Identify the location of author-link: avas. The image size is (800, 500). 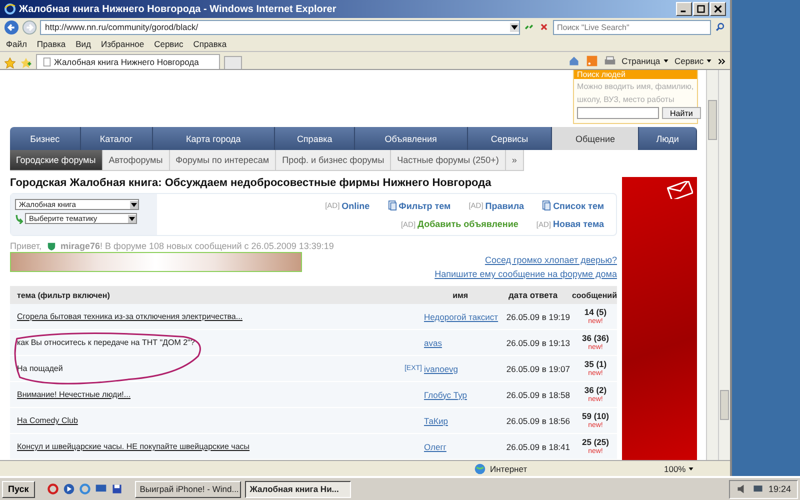
(433, 343).